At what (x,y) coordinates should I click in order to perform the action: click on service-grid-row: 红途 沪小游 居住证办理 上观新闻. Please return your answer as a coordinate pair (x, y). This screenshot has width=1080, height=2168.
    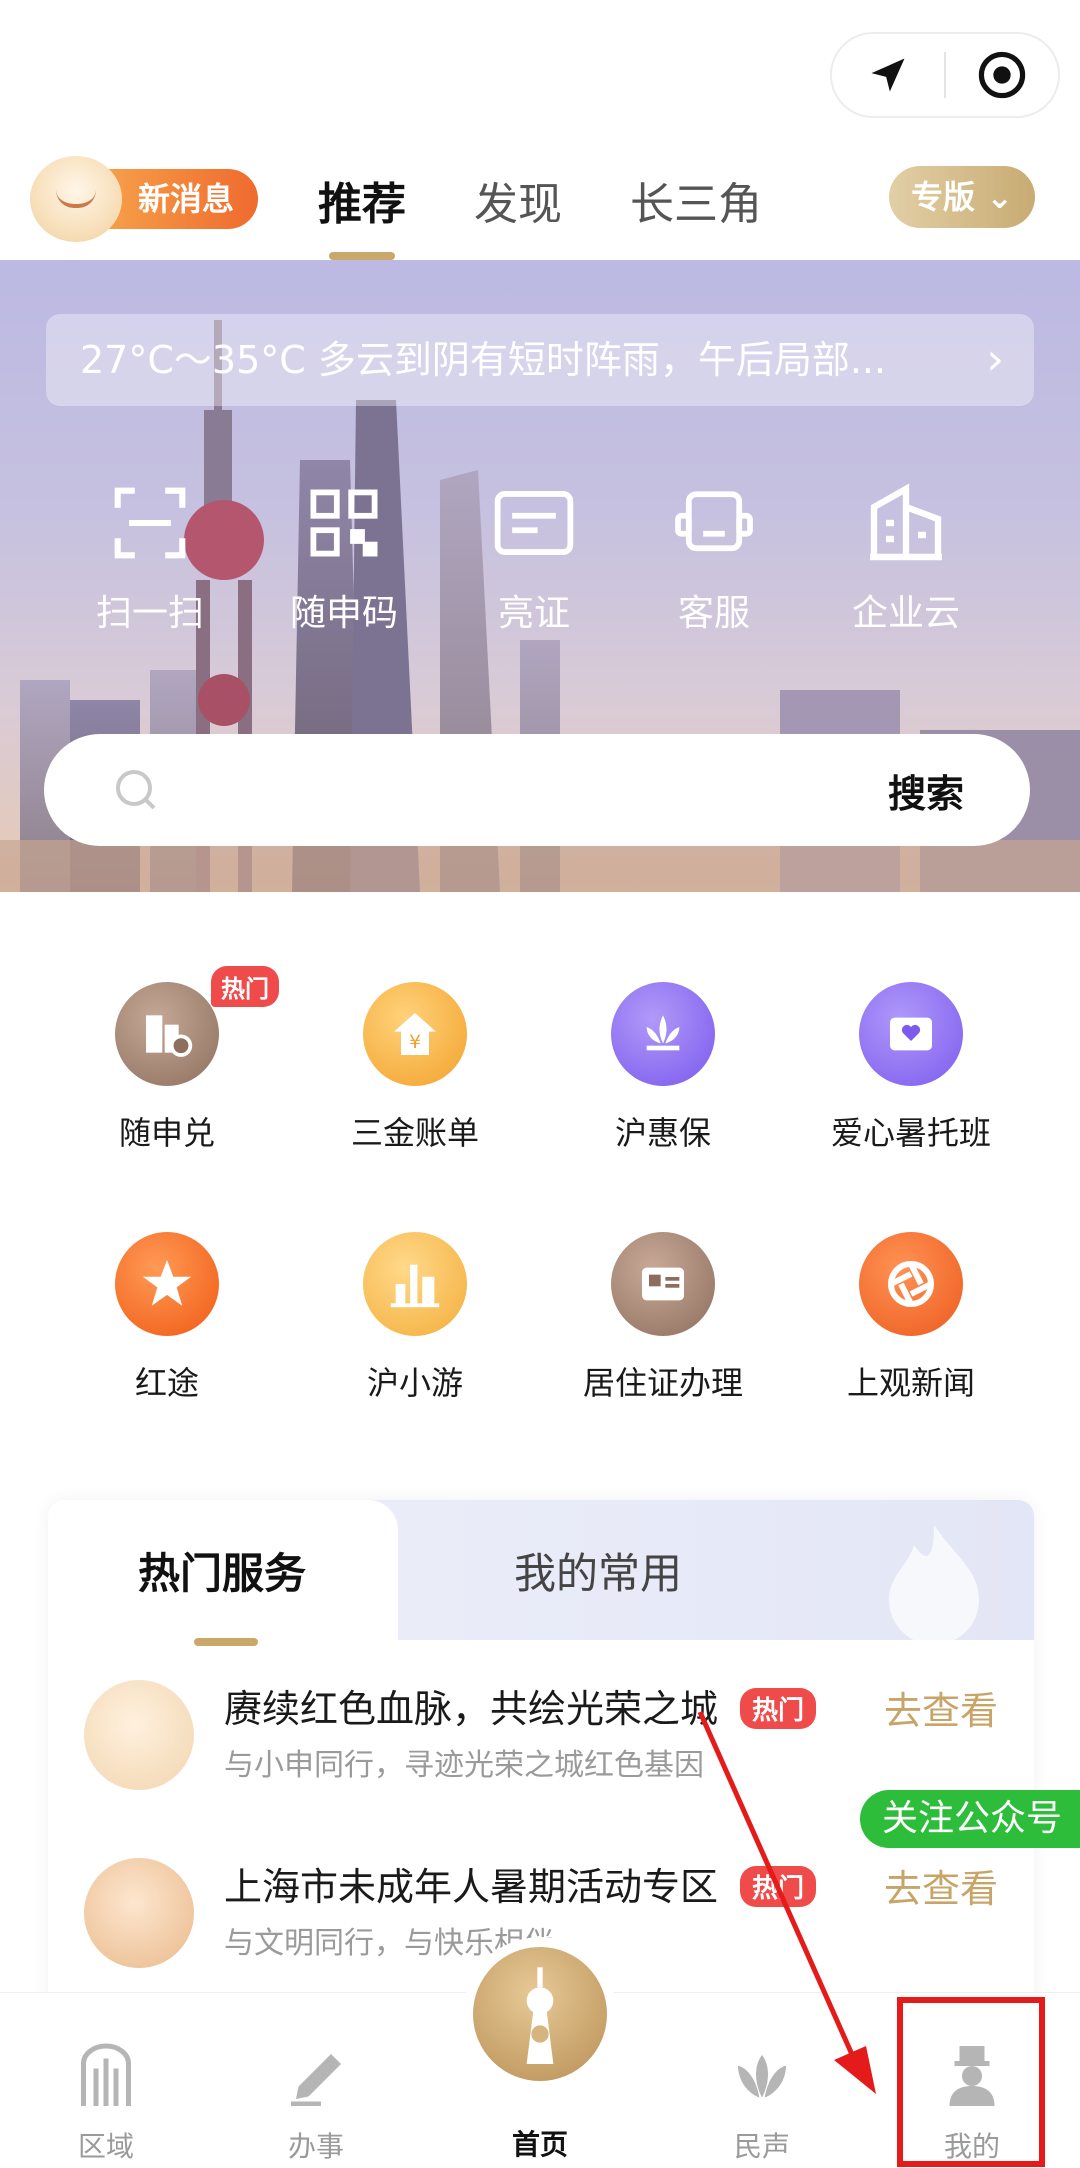
    Looking at the image, I should click on (540, 1335).